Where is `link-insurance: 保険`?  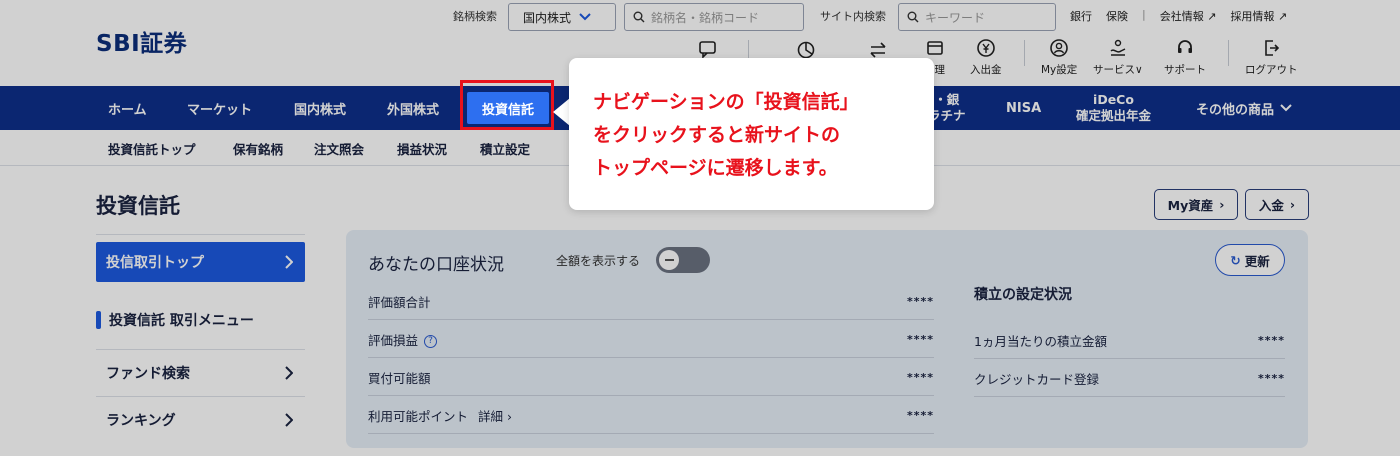
link-insurance: 保険 is located at coordinates (1117, 16).